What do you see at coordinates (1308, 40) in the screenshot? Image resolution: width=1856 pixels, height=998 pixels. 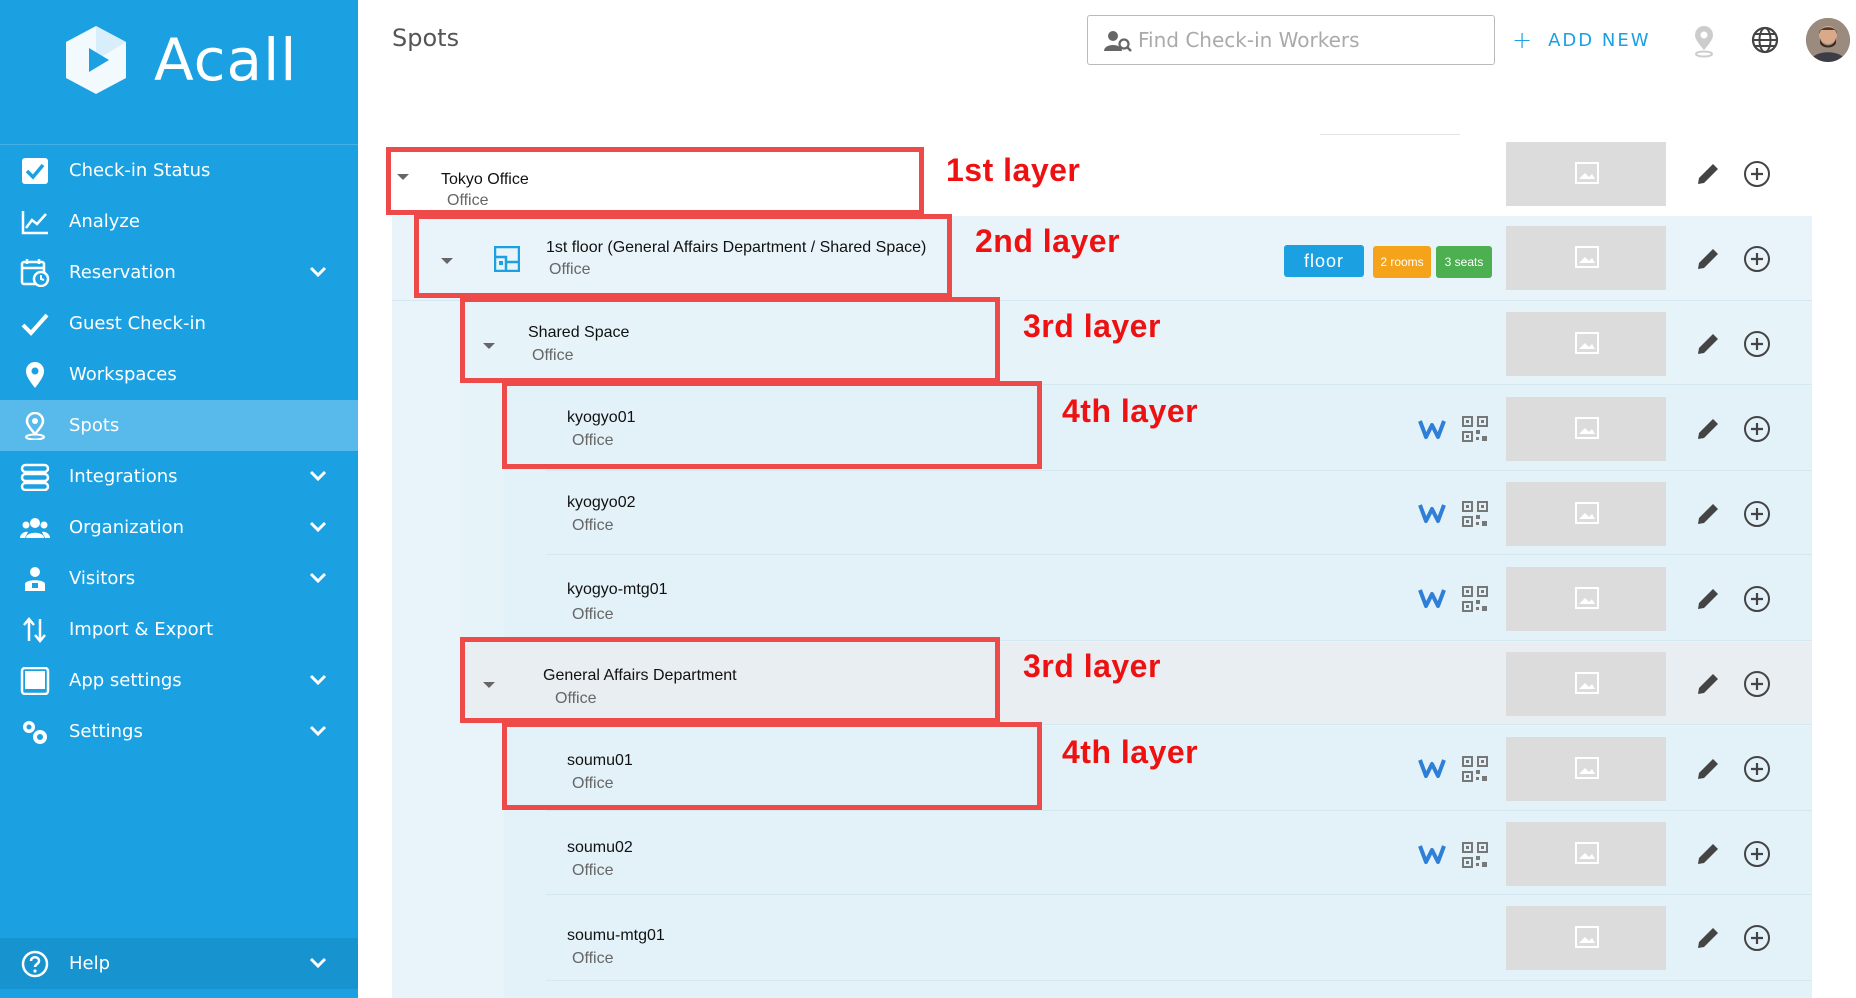 I see `search-input` at bounding box center [1308, 40].